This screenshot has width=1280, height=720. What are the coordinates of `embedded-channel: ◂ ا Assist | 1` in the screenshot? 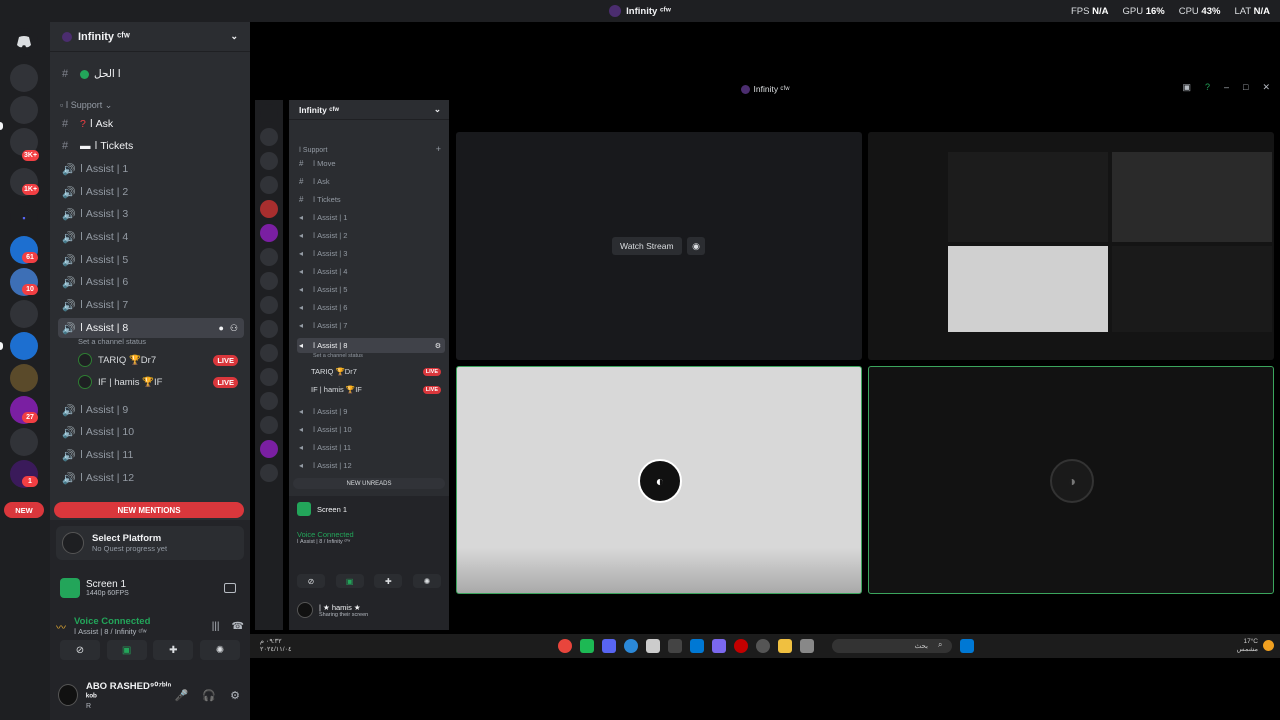 It's located at (371, 217).